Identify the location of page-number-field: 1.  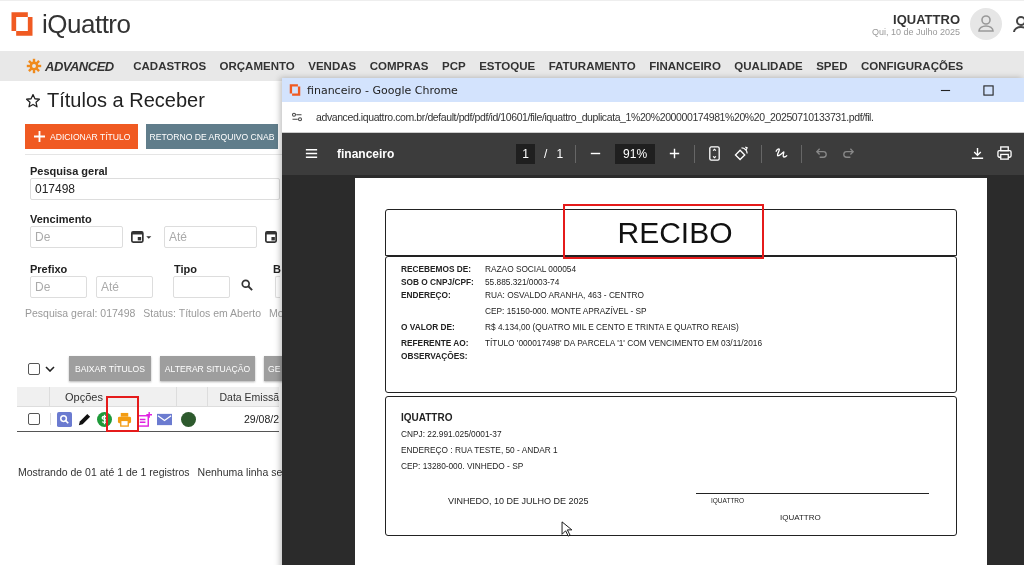
(526, 153).